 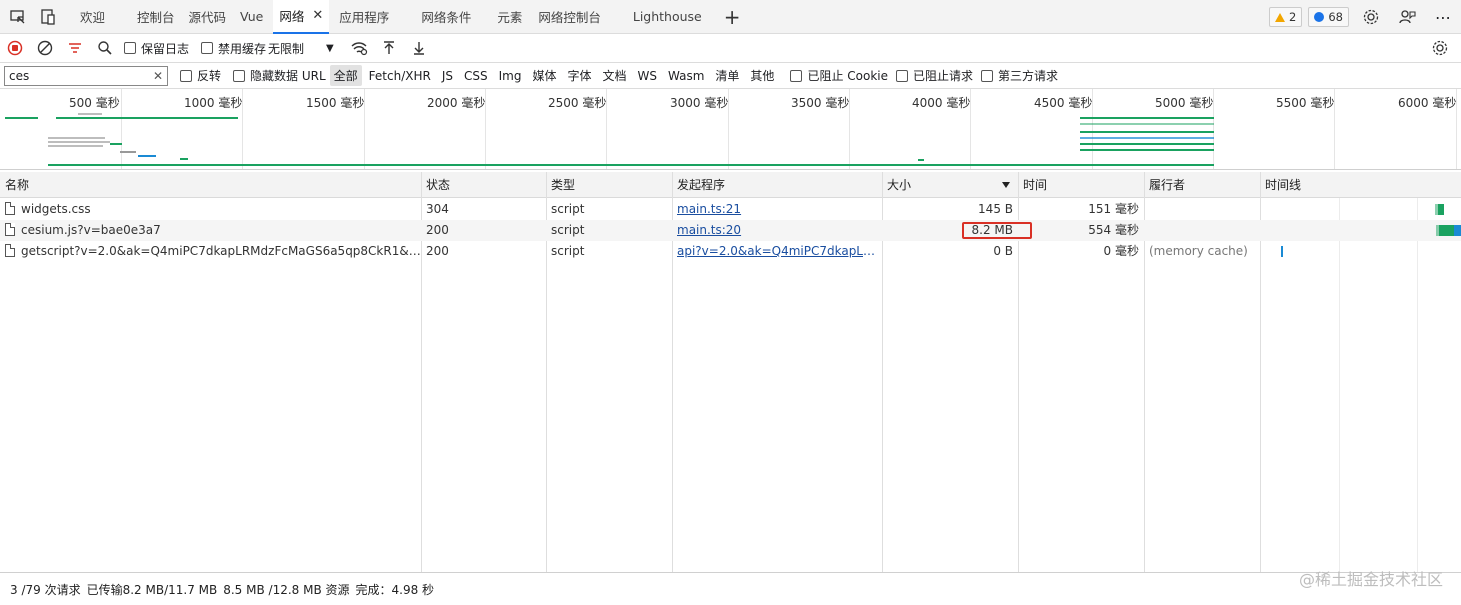 I want to click on filter-input: ces ✕, so click(x=86, y=75).